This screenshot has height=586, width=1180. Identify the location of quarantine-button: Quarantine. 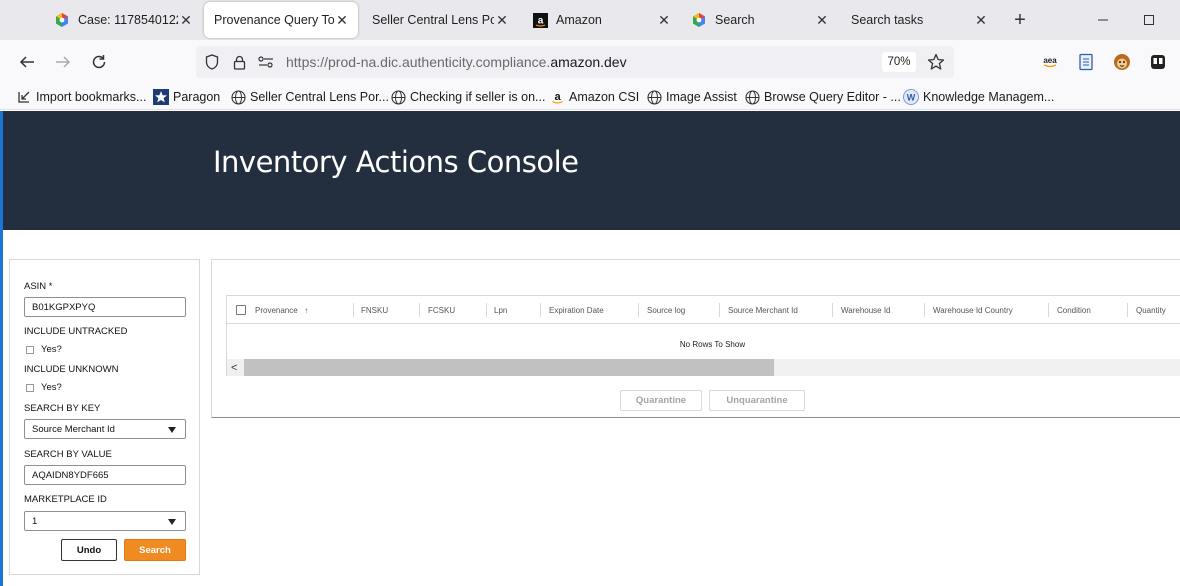
(661, 400).